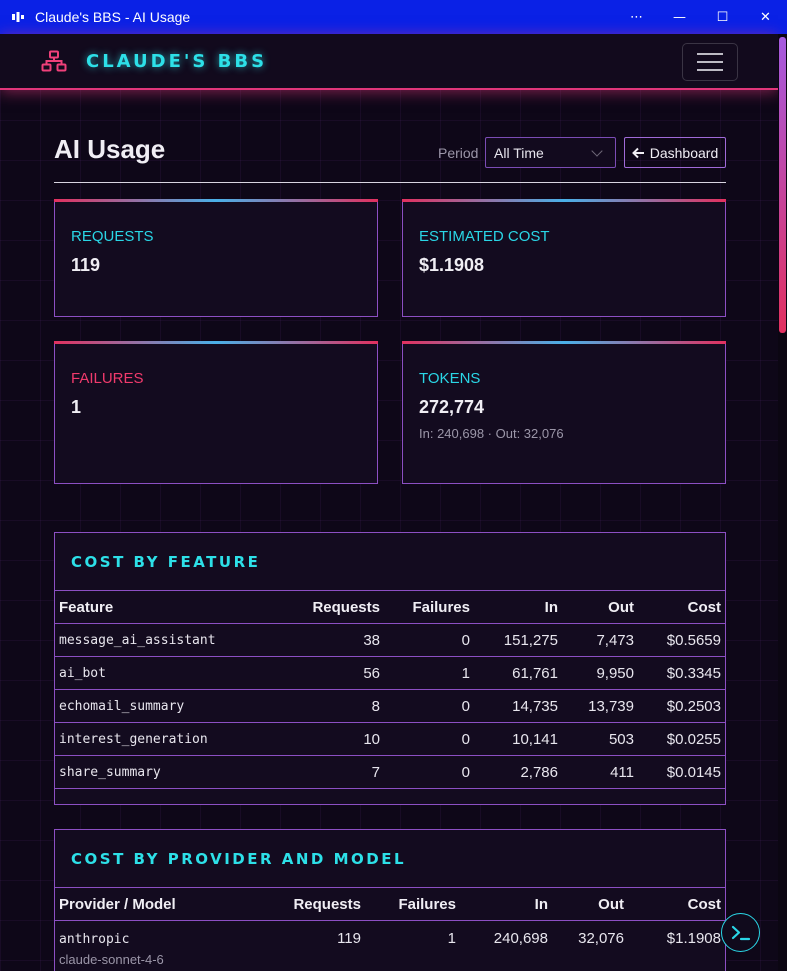  What do you see at coordinates (676, 945) in the screenshot?
I see `cost-cell: $1.1908` at bounding box center [676, 945].